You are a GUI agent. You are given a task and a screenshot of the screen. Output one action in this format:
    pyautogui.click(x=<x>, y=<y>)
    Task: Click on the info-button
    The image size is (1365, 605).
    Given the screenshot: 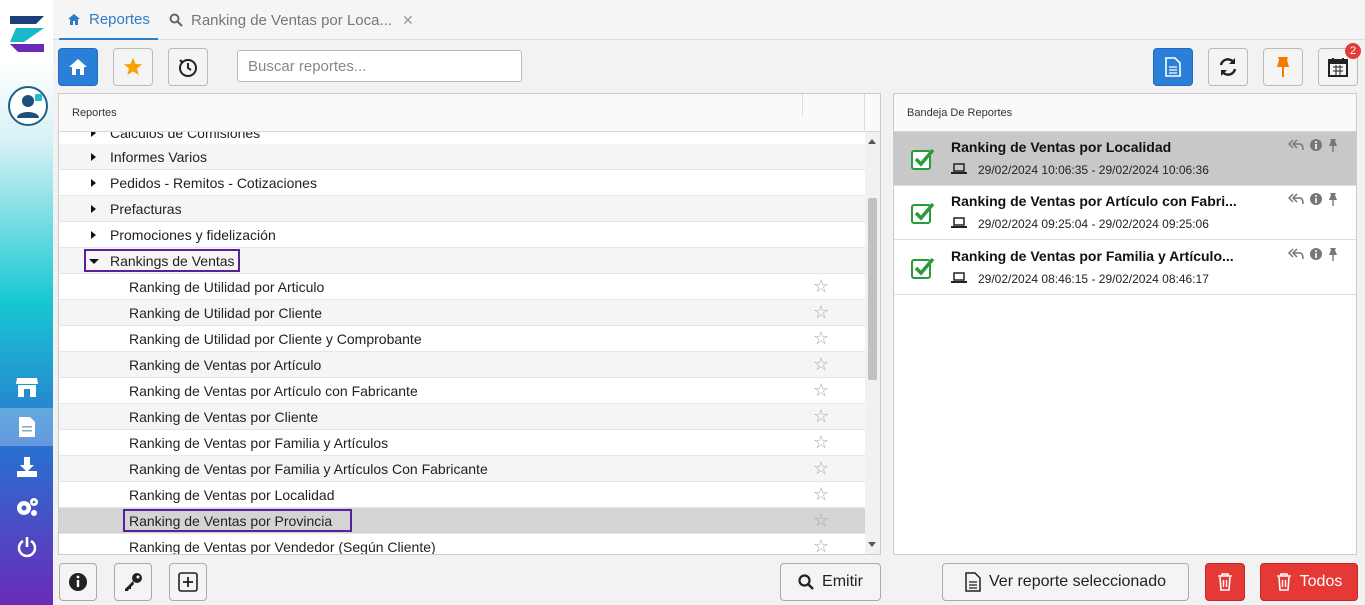 What is the action you would take?
    pyautogui.click(x=78, y=582)
    